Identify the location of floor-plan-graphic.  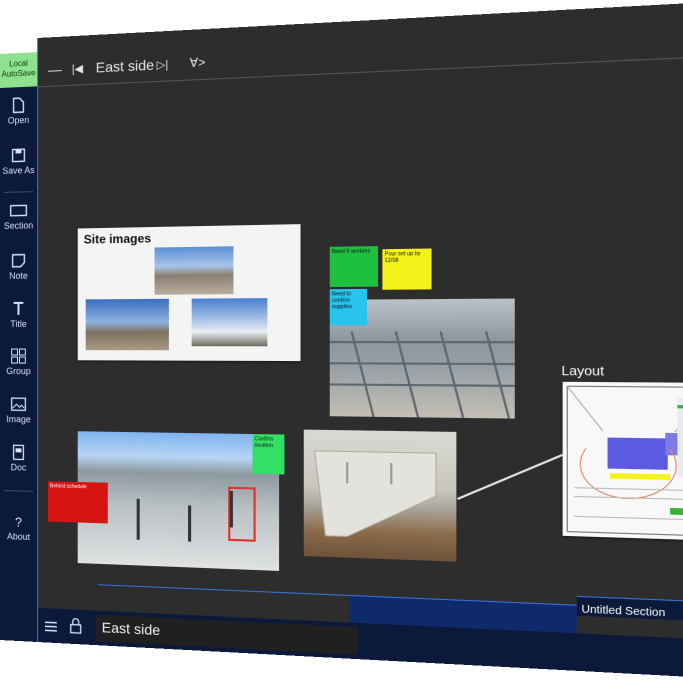
(623, 461).